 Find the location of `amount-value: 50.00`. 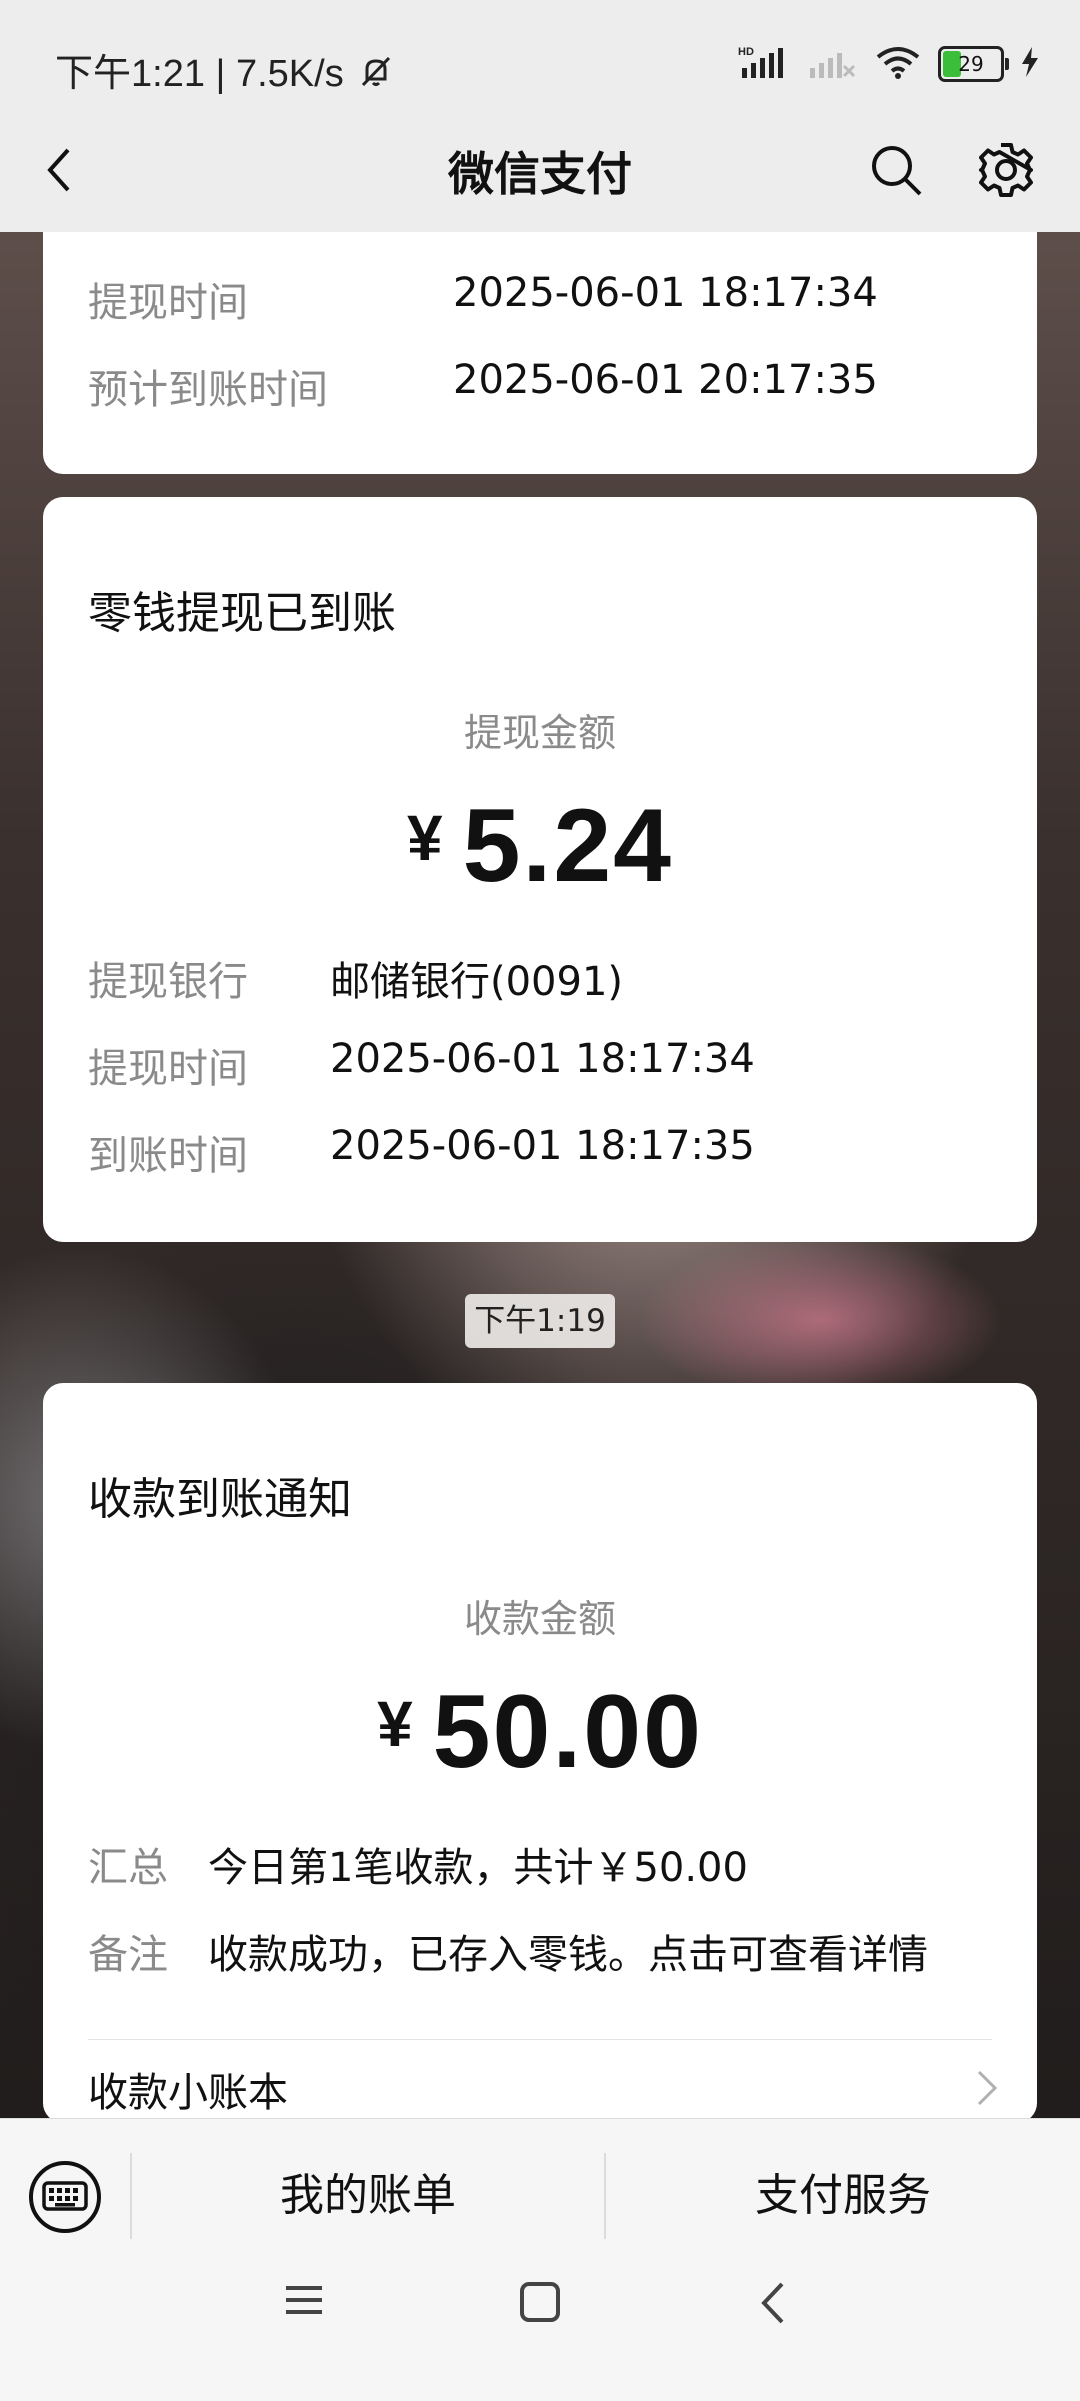

amount-value: 50.00 is located at coordinates (567, 1732).